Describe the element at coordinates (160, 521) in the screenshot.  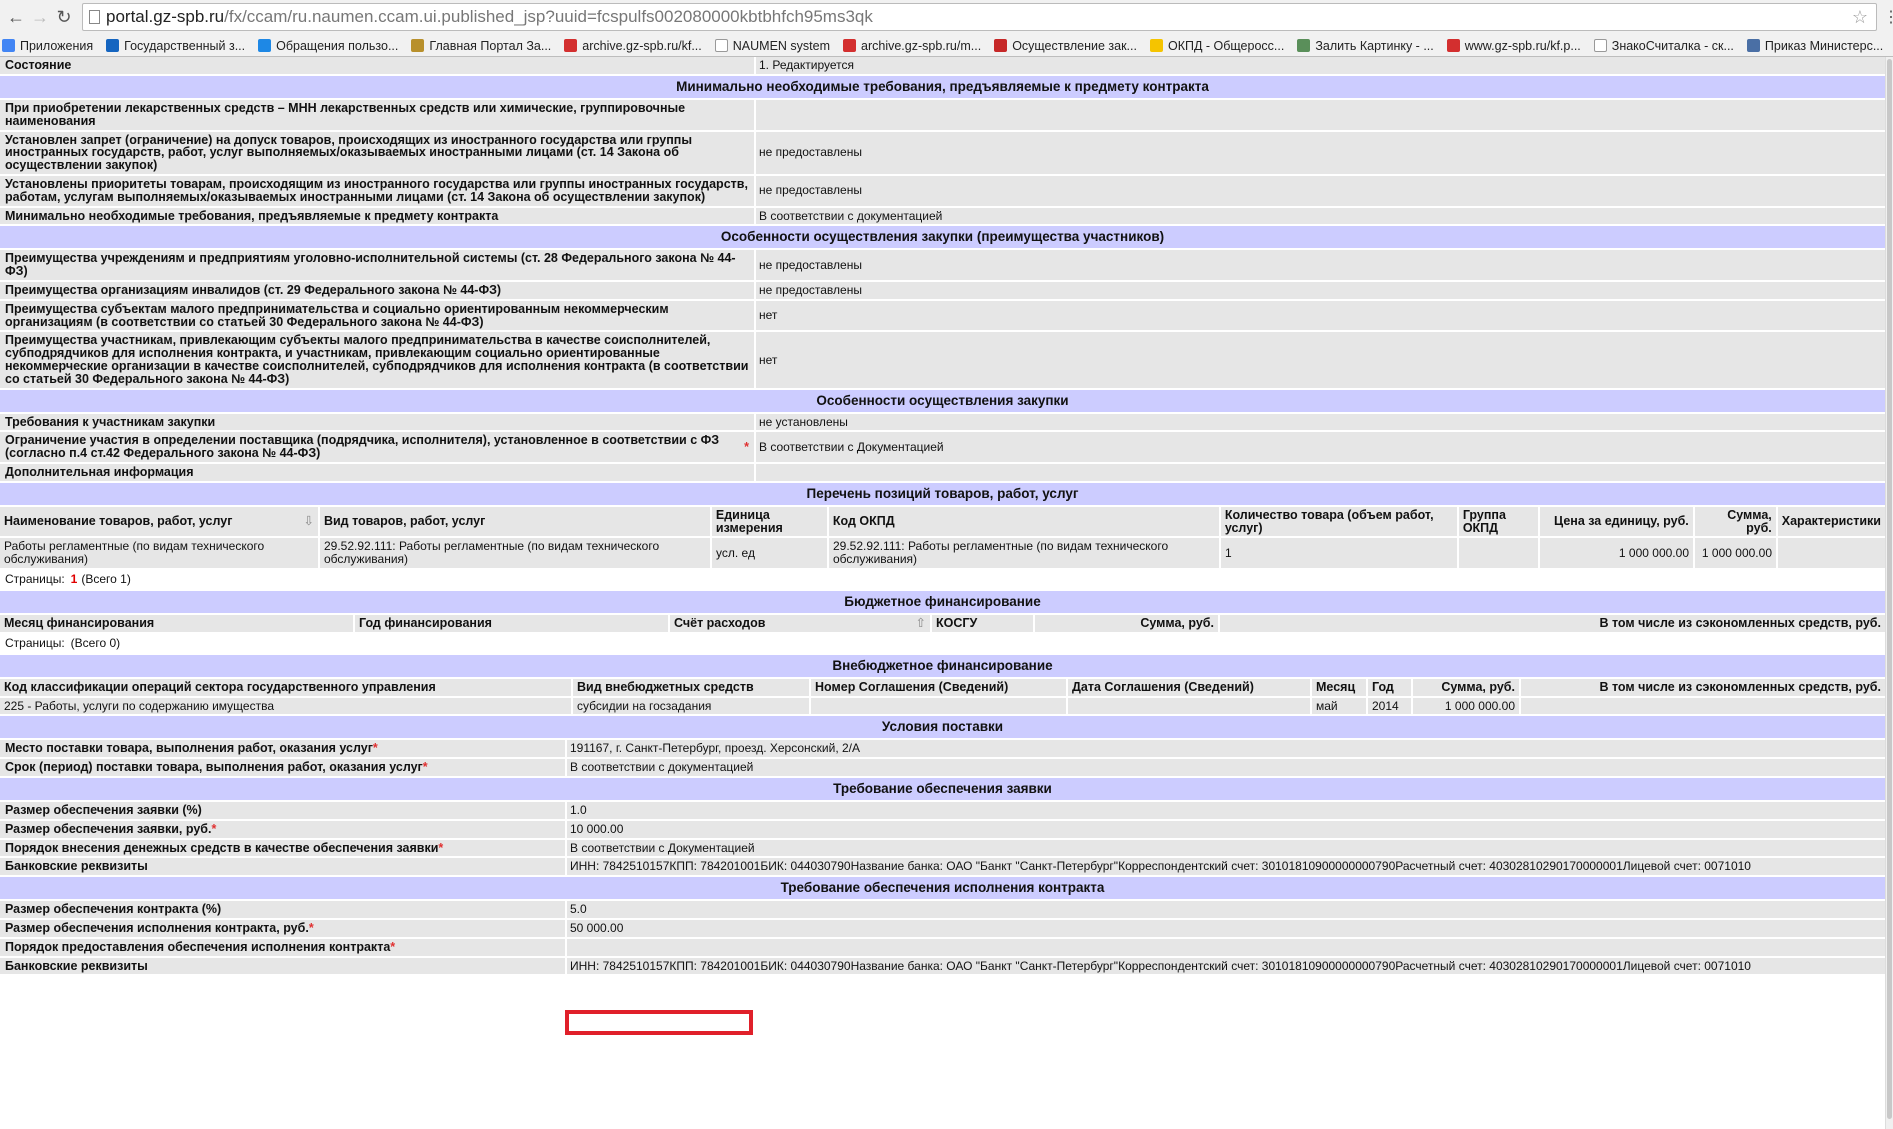
I see `column-header: Наименование товаров, работ, услуг ⇩` at that location.